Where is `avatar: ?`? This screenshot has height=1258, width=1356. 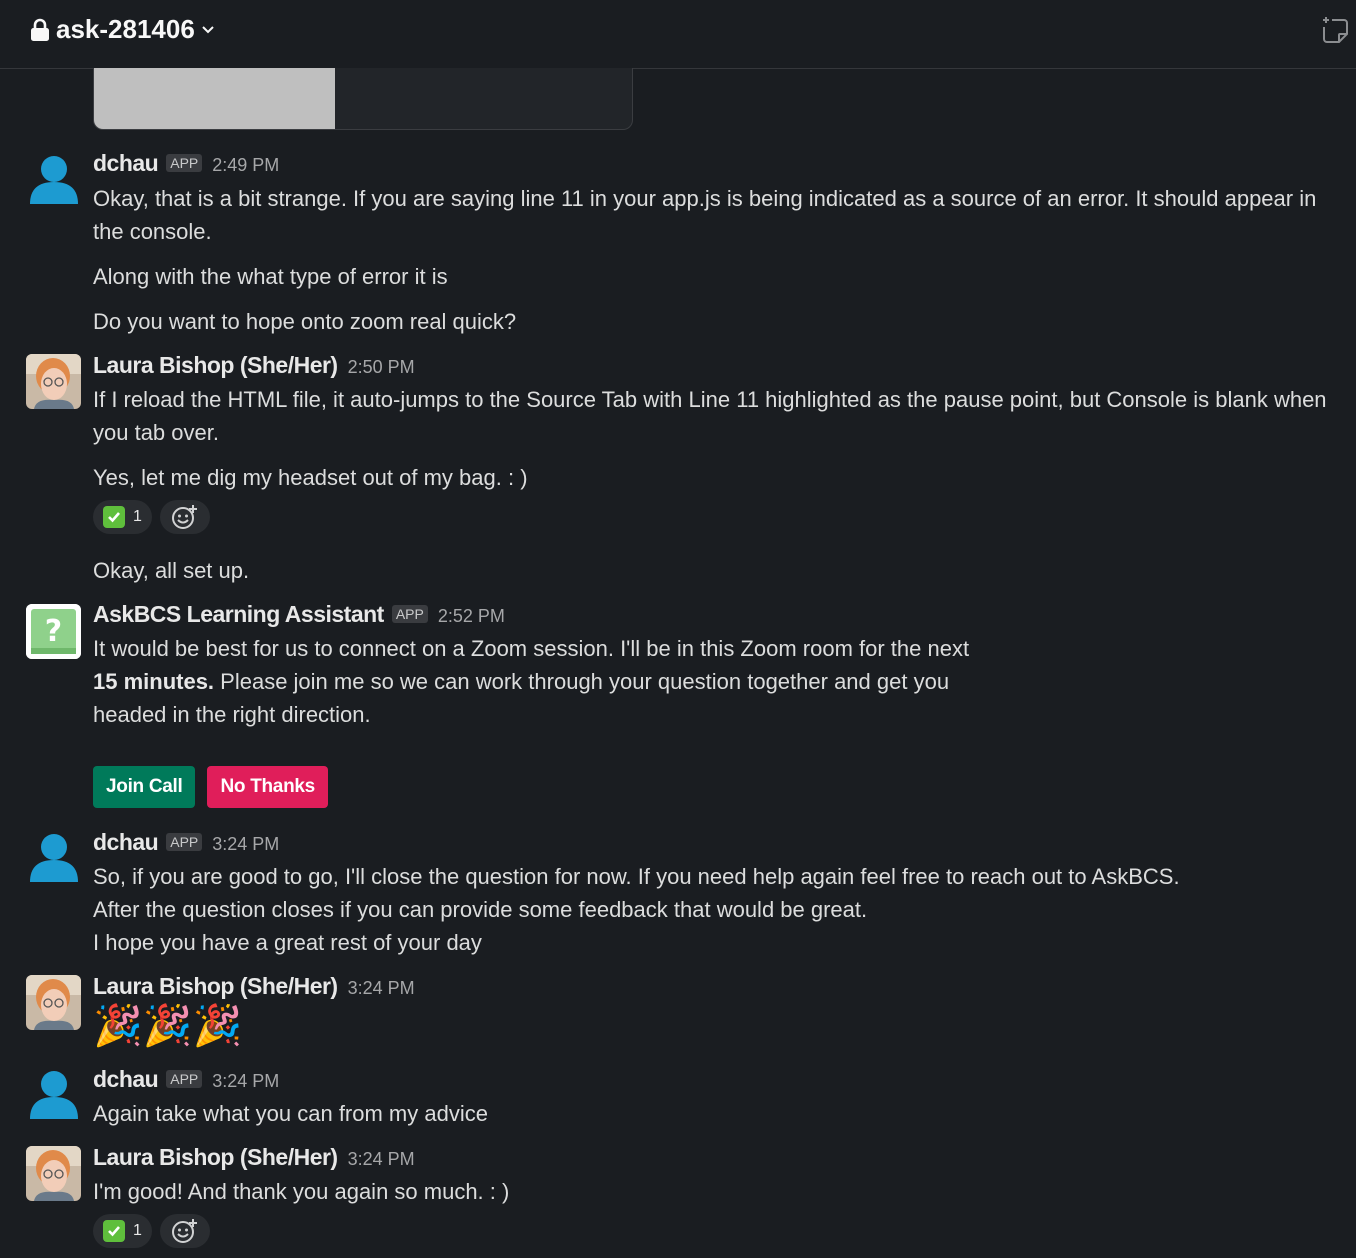
avatar: ? is located at coordinates (53, 631).